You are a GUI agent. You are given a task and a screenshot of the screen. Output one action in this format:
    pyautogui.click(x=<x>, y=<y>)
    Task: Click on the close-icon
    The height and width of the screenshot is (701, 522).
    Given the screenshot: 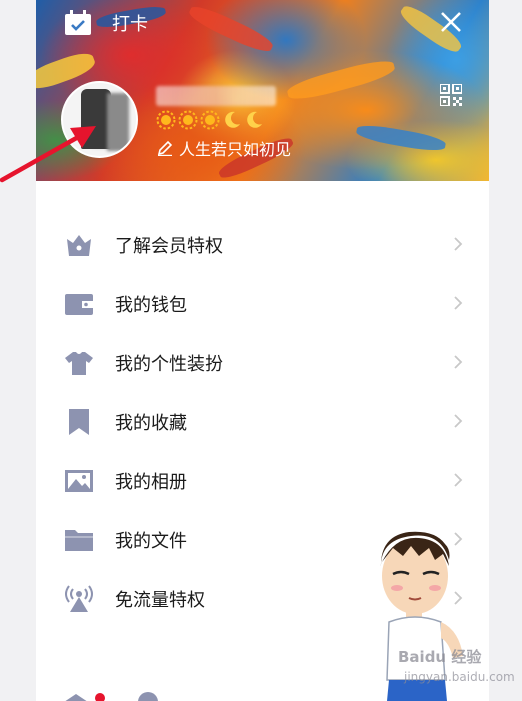 What is the action you would take?
    pyautogui.click(x=451, y=22)
    